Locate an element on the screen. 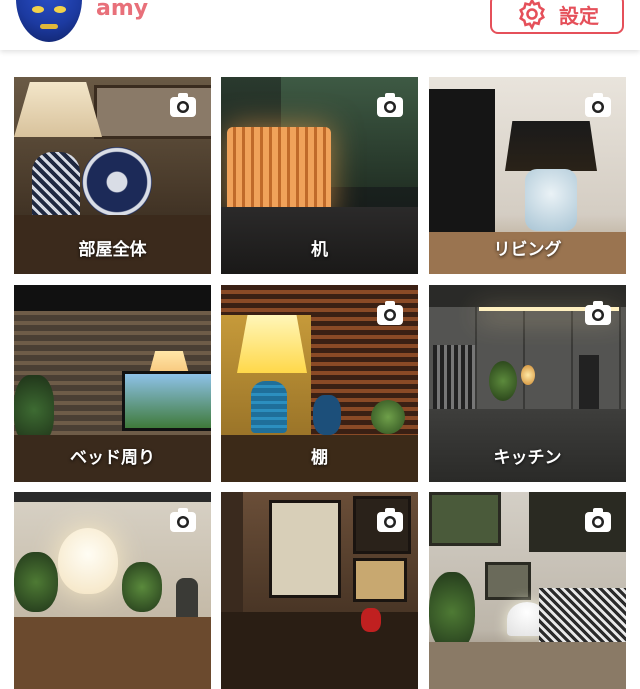 The height and width of the screenshot is (689, 640). blue-vase-lamp is located at coordinates (269, 407).